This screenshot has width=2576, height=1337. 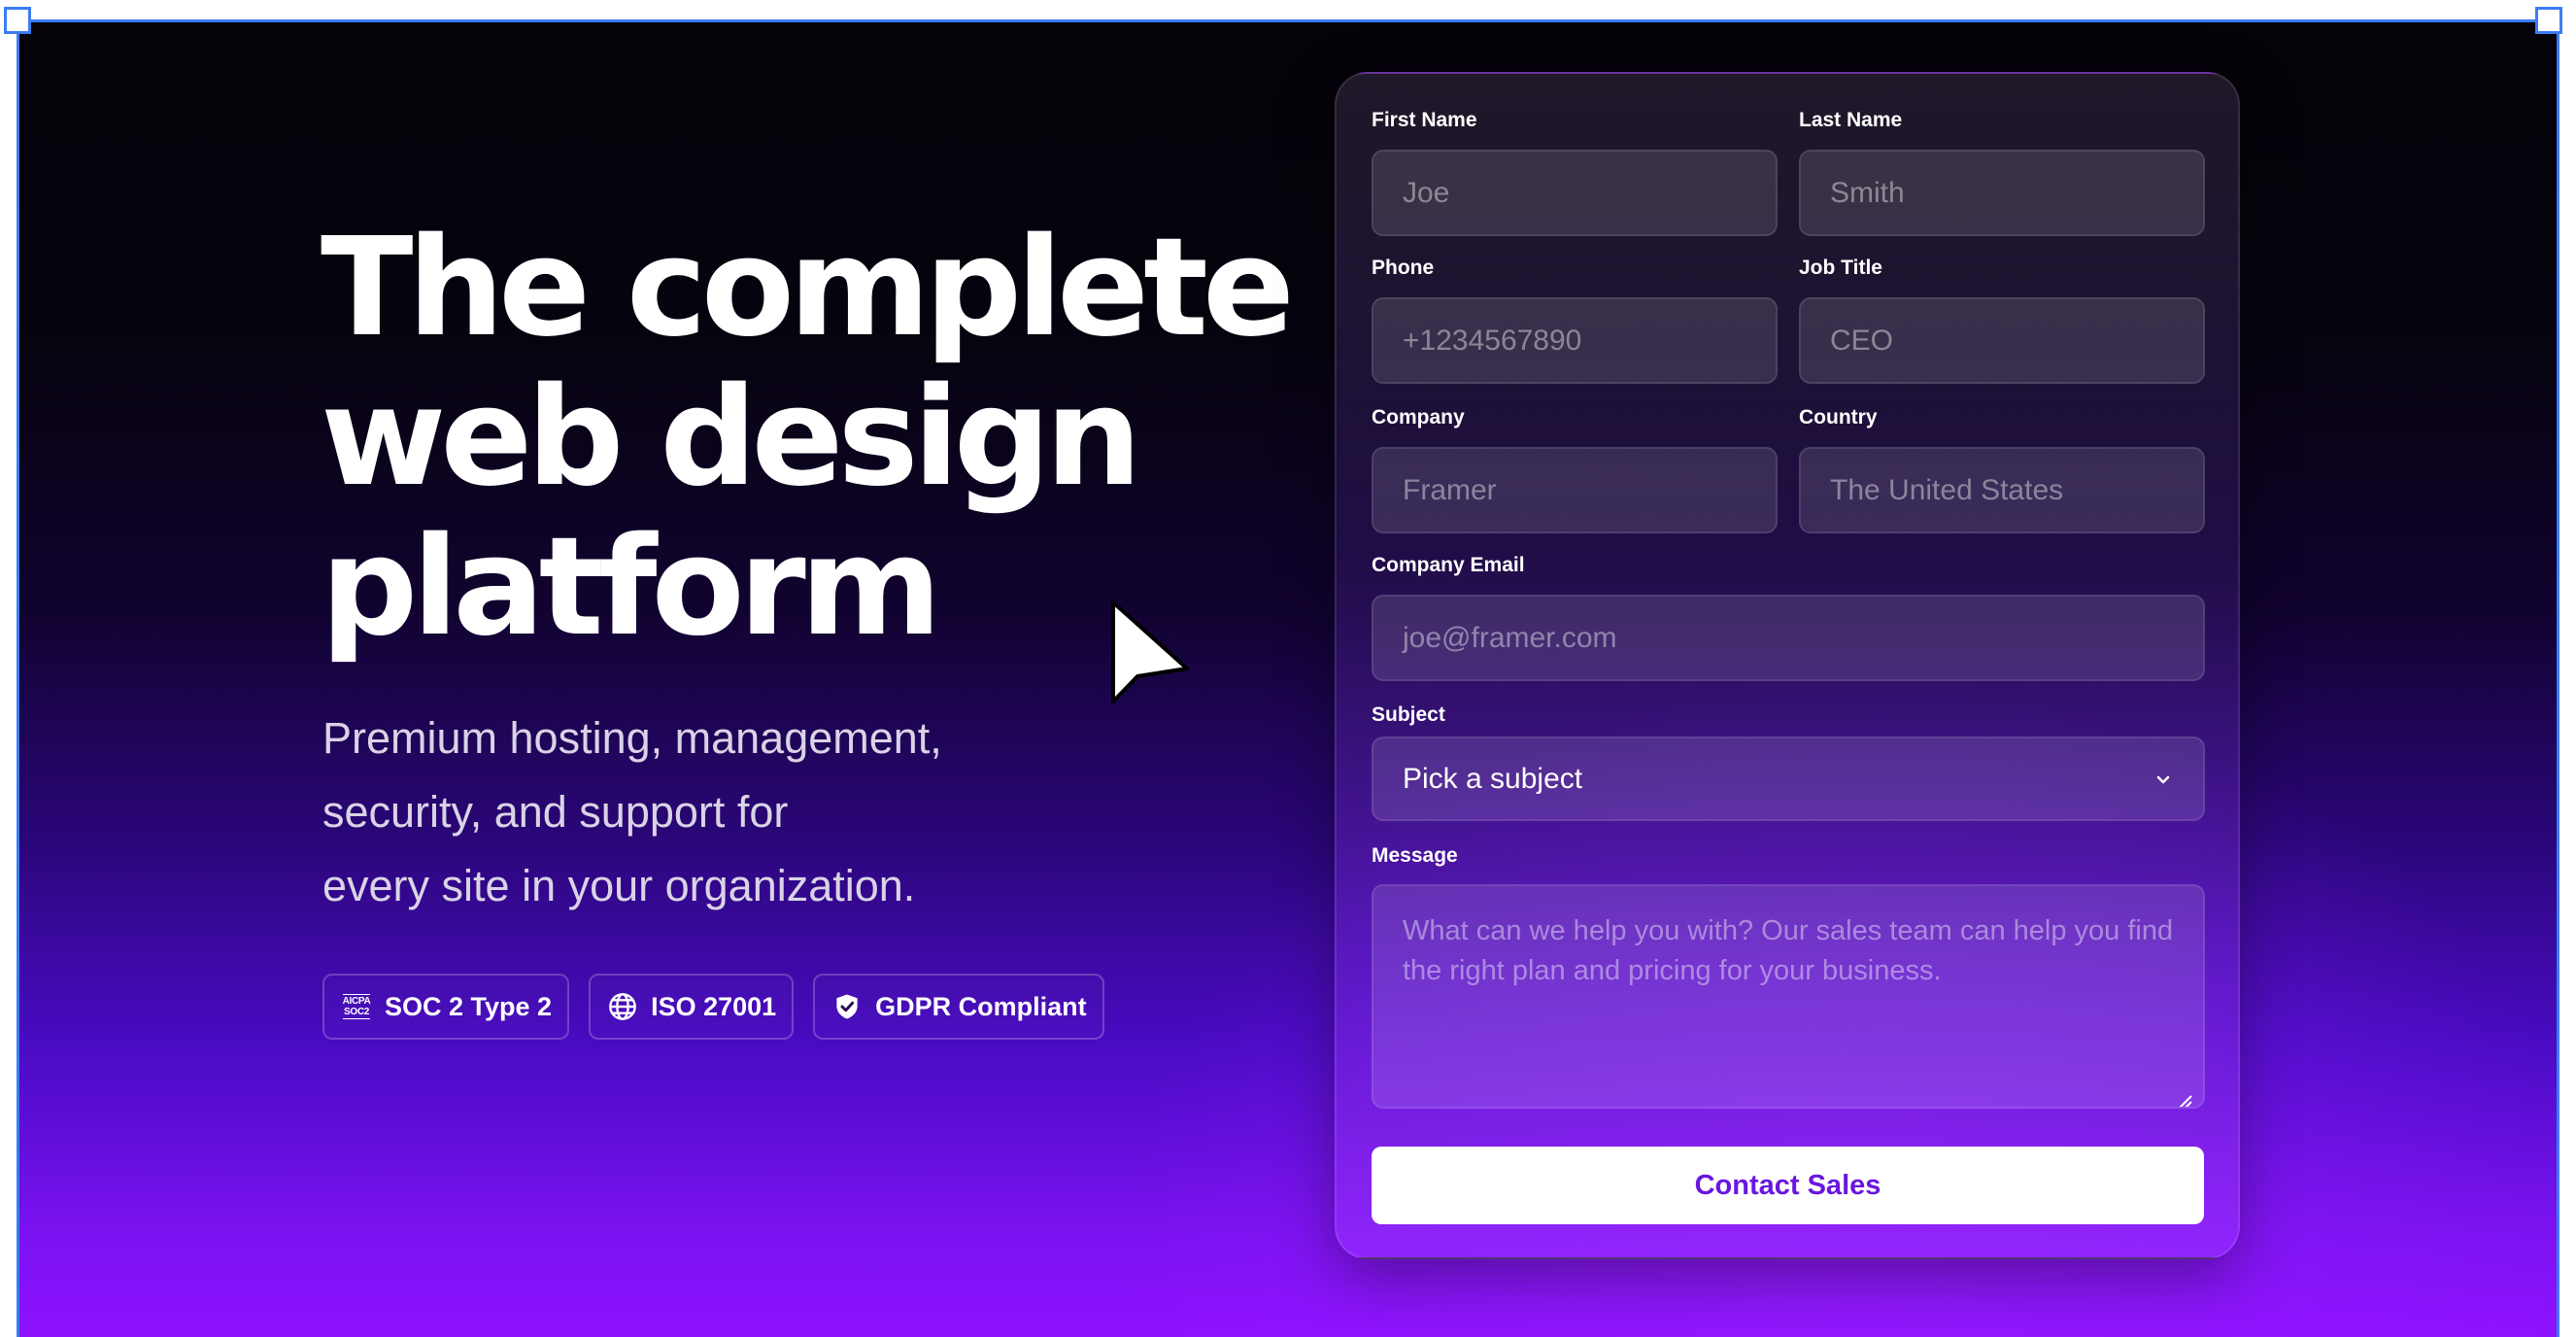 I want to click on first-name-field: Joe, so click(x=1575, y=193).